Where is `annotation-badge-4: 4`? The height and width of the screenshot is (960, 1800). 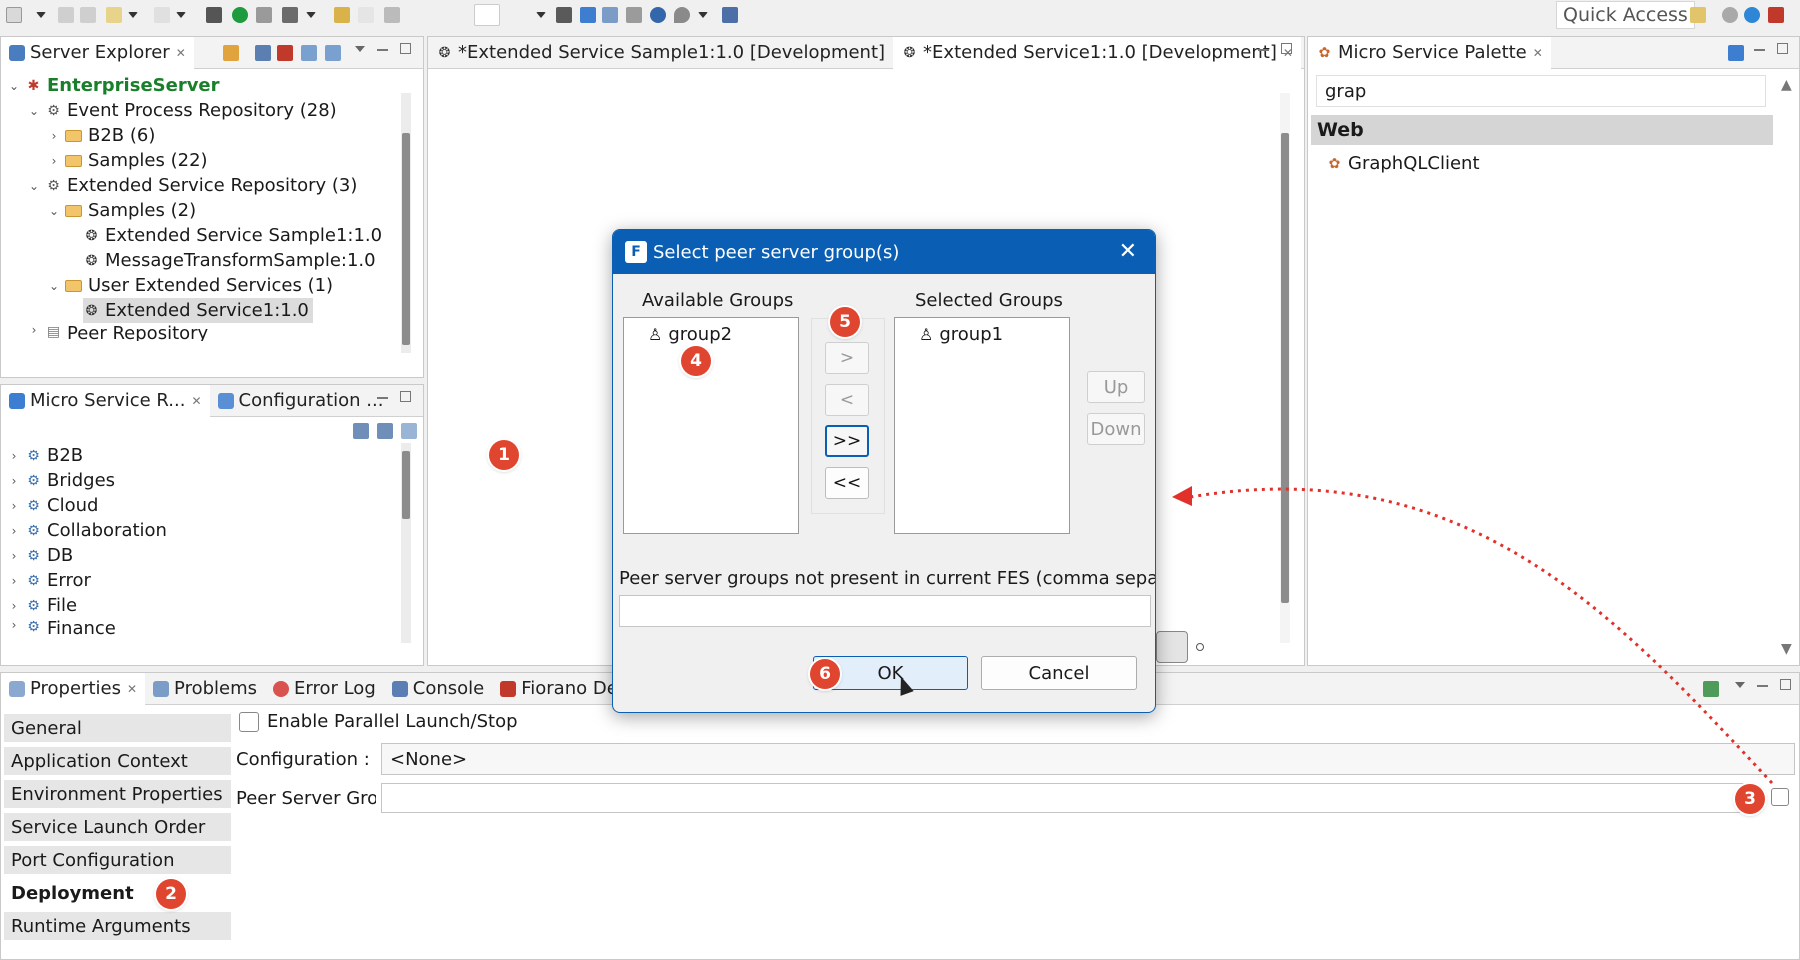
annotation-badge-4: 4 is located at coordinates (696, 361).